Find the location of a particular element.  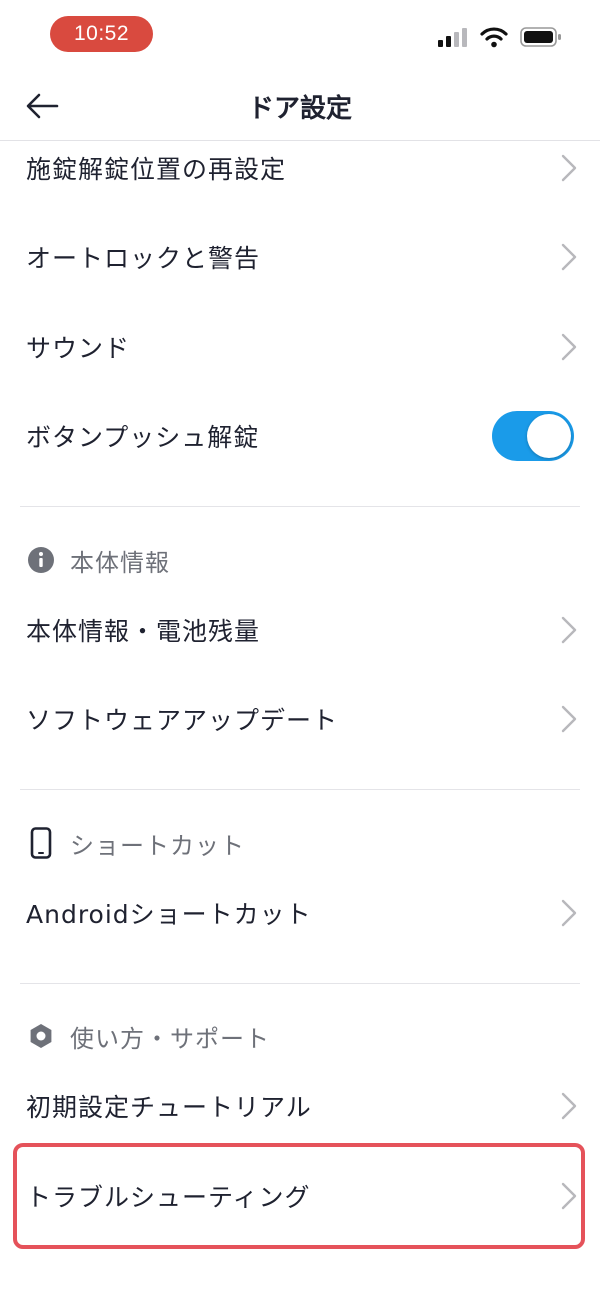

section-title: ショートカット is located at coordinates (157, 845).